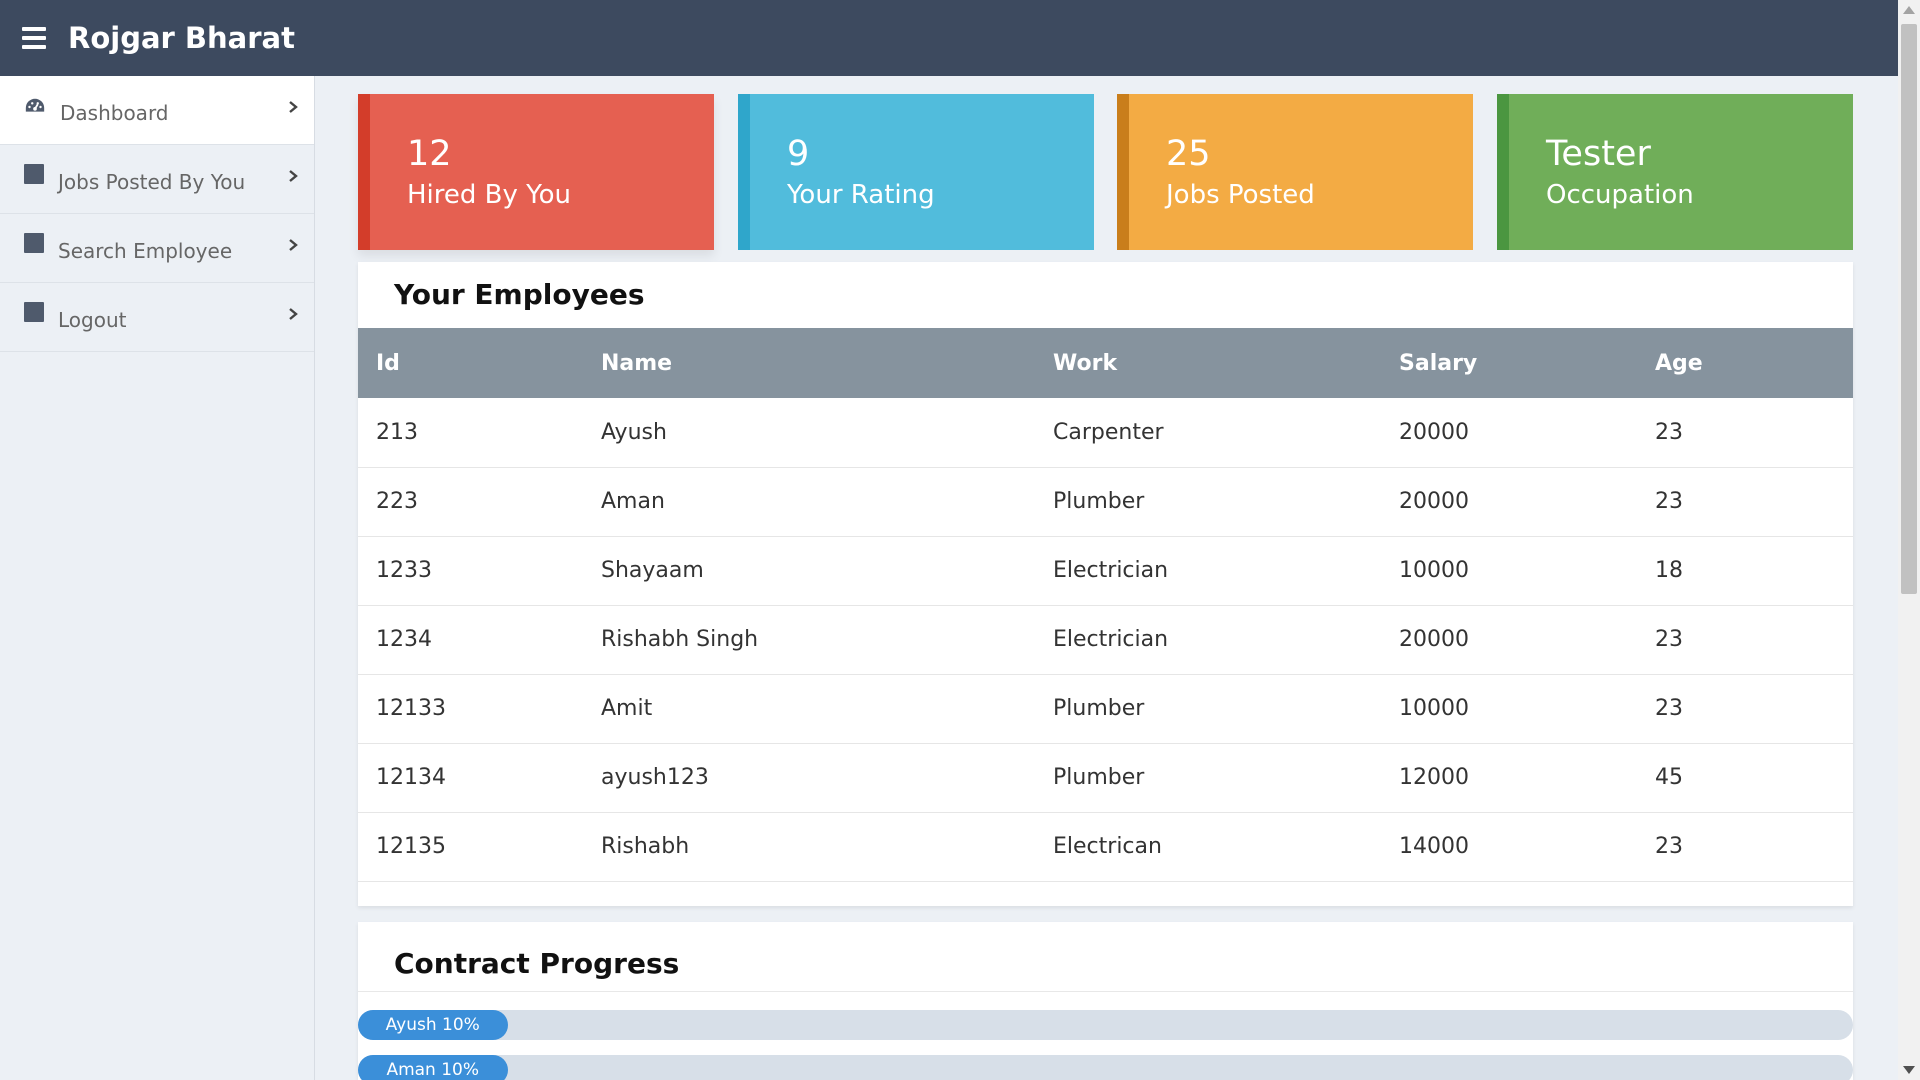 This screenshot has height=1080, width=1920. I want to click on progress-fill: Aman 10%, so click(433, 1067).